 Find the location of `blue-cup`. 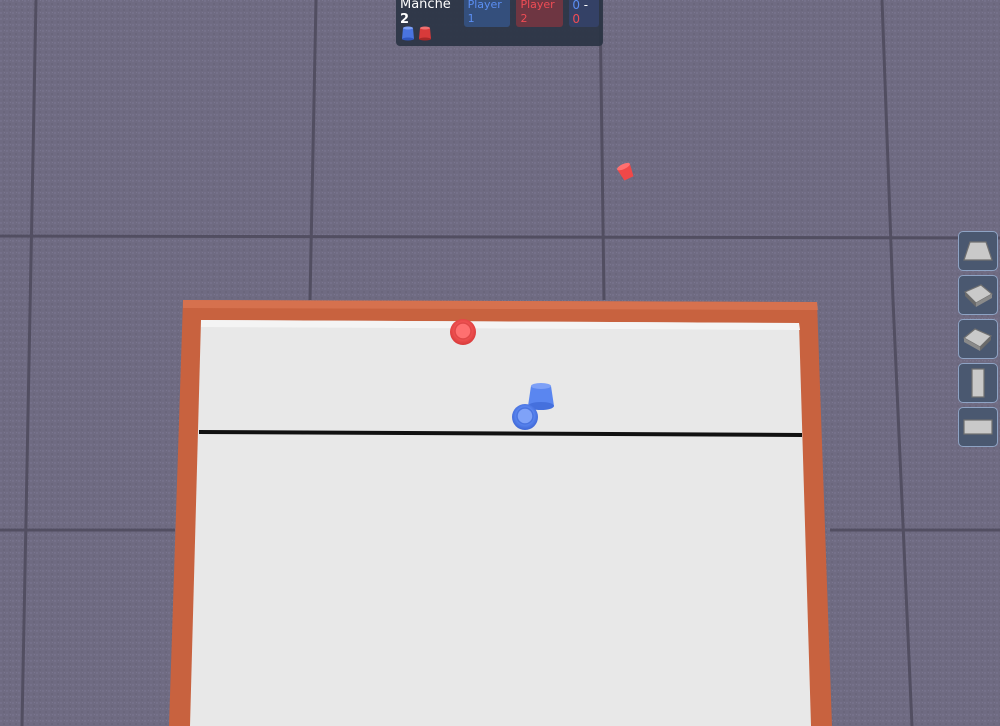

blue-cup is located at coordinates (525, 417).